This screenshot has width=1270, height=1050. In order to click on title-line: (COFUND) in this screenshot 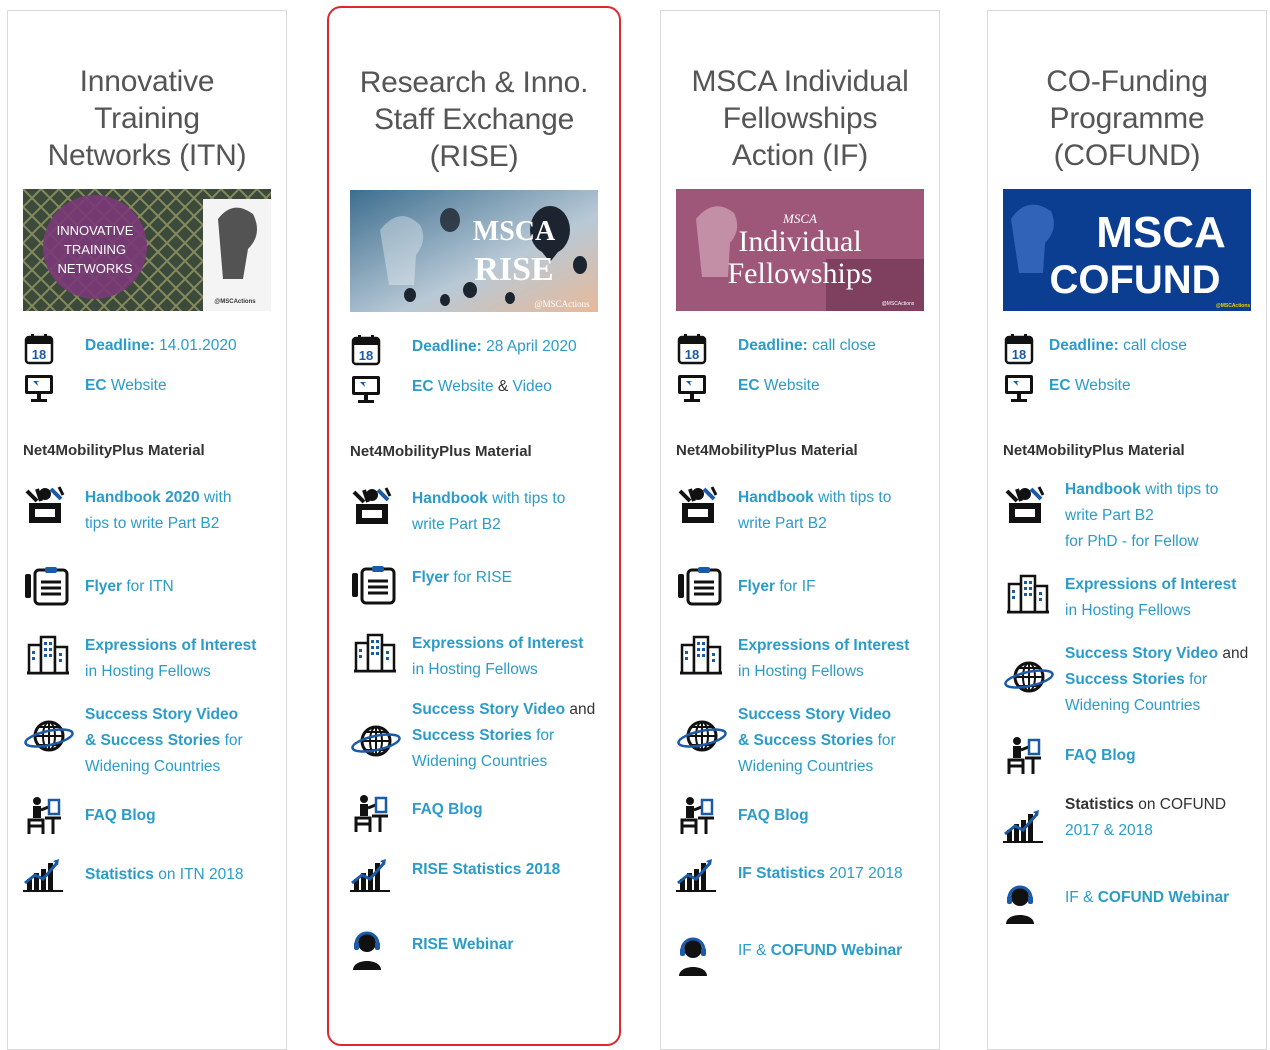, I will do `click(1127, 155)`.